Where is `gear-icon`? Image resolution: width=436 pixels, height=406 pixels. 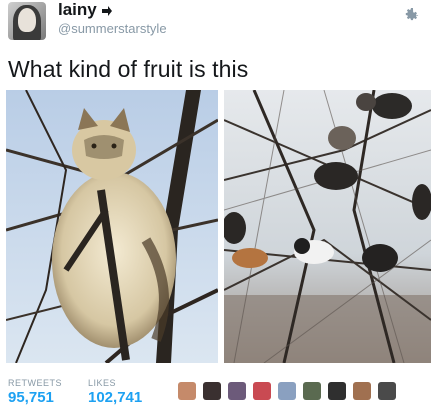
gear-icon is located at coordinates (411, 15).